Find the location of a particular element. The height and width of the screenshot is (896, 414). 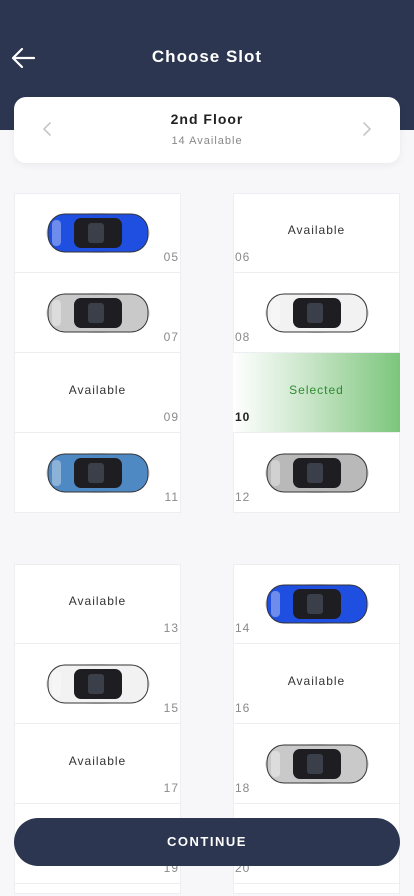

parking-slot: Available 09 is located at coordinates (97, 393).